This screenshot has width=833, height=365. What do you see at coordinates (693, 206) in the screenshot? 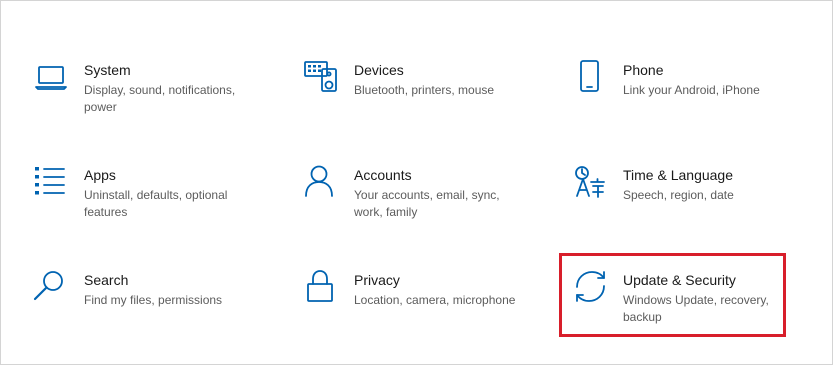
I see `tile-time-language: Time & Language Speech, region, date` at bounding box center [693, 206].